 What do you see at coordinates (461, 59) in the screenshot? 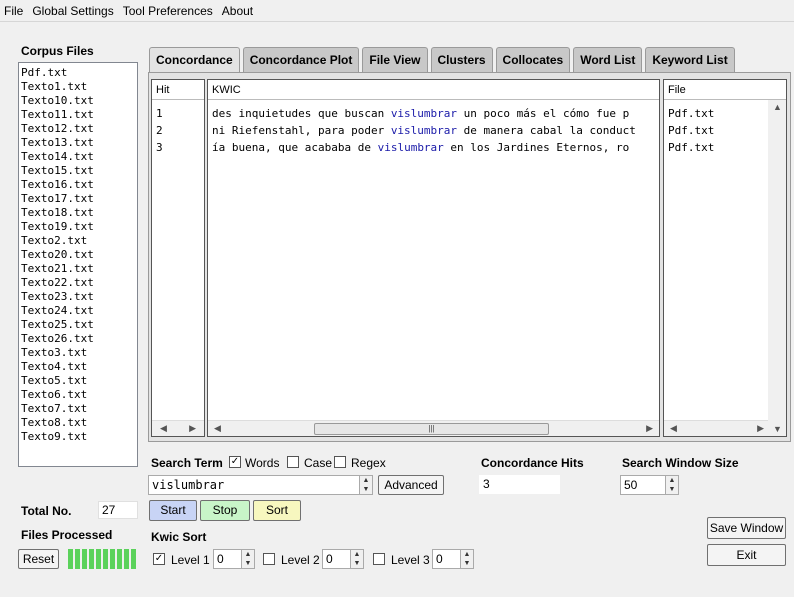
I see `tab-clusters: Clusters` at bounding box center [461, 59].